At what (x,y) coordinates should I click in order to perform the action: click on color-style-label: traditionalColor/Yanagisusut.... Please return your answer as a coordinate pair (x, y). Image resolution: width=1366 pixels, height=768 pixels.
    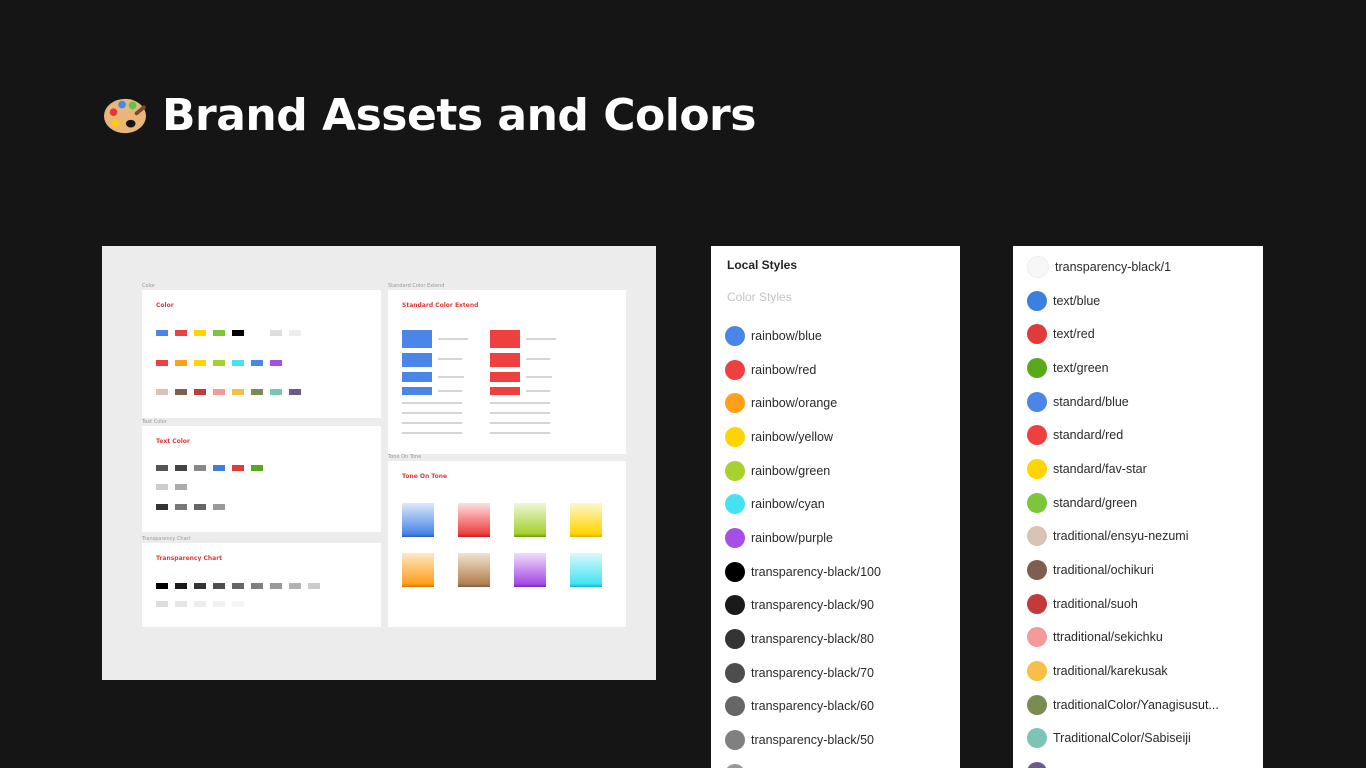
    Looking at the image, I should click on (1136, 704).